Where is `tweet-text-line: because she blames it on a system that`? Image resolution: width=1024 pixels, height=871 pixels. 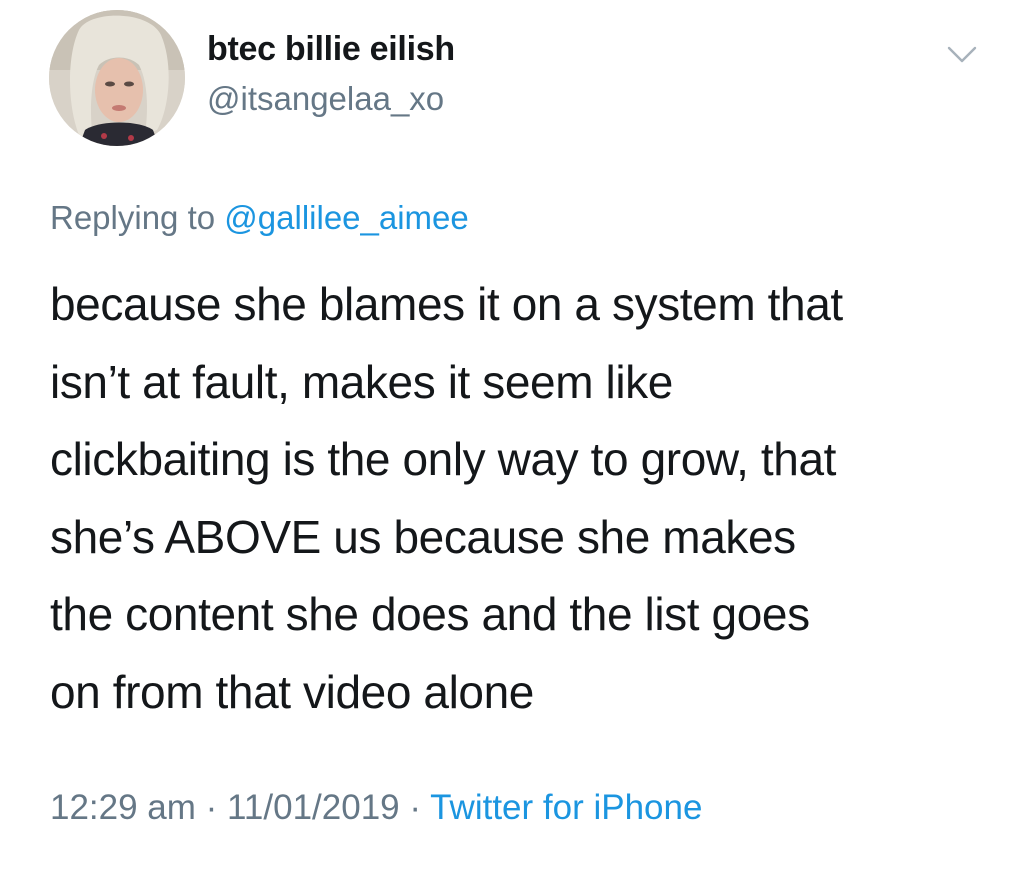
tweet-text-line: because she blames it on a system that is located at coordinates (446, 304).